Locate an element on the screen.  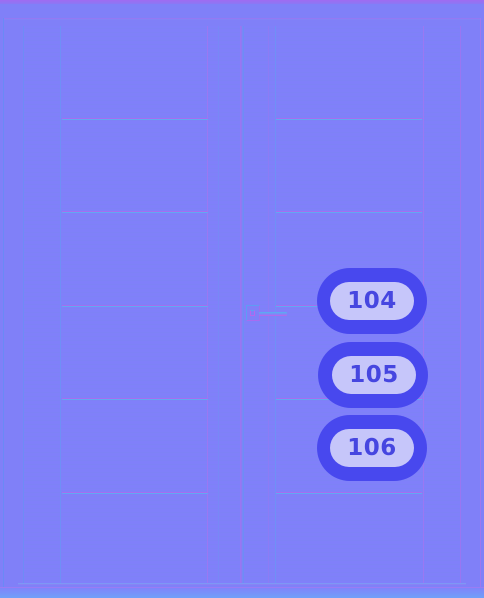
lock-icon is located at coordinates (252, 313).